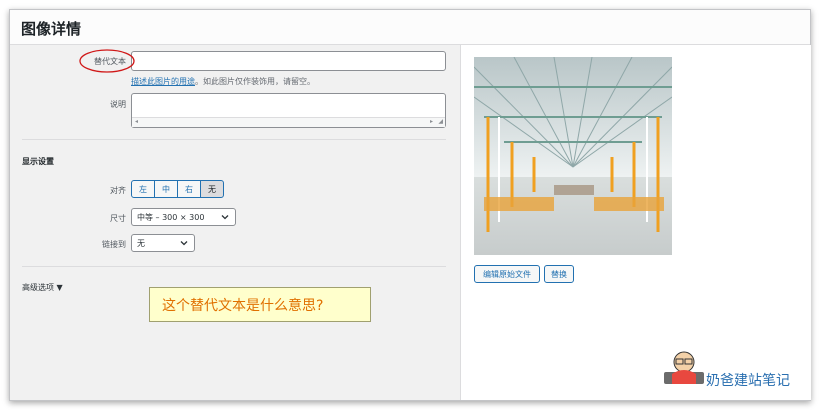  I want to click on caption-textarea: ◂ ▸ ◢, so click(288, 110).